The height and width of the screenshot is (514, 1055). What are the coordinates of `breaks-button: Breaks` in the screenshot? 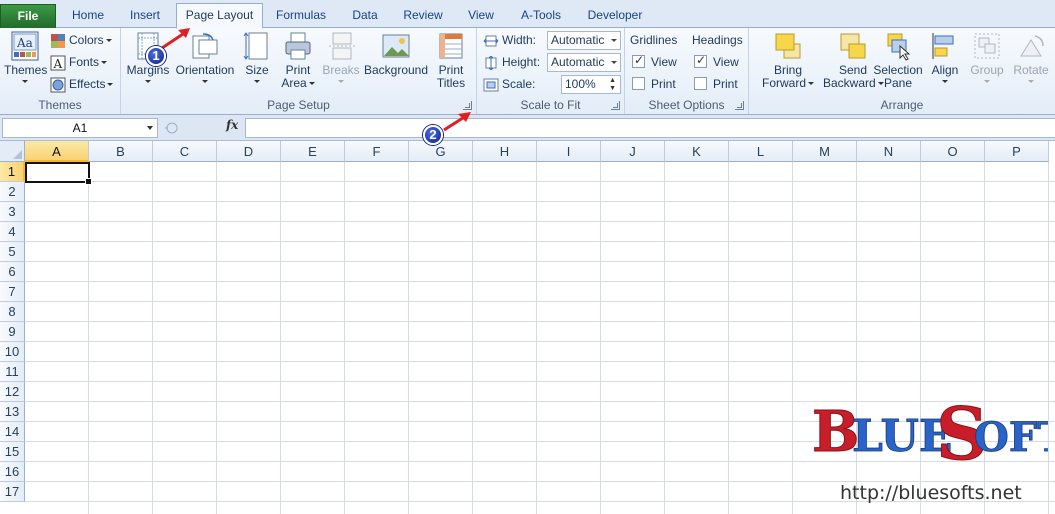 It's located at (341, 56).